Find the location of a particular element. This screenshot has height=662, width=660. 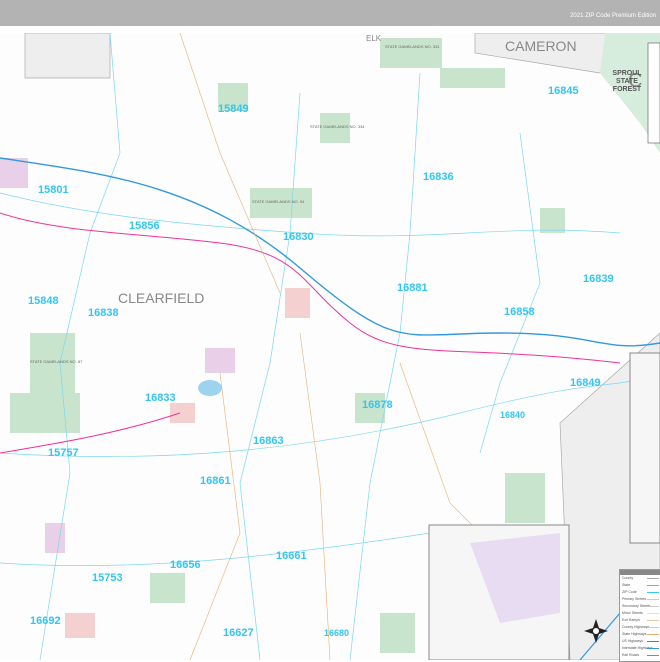

zip-label: 16838 is located at coordinates (103, 313).